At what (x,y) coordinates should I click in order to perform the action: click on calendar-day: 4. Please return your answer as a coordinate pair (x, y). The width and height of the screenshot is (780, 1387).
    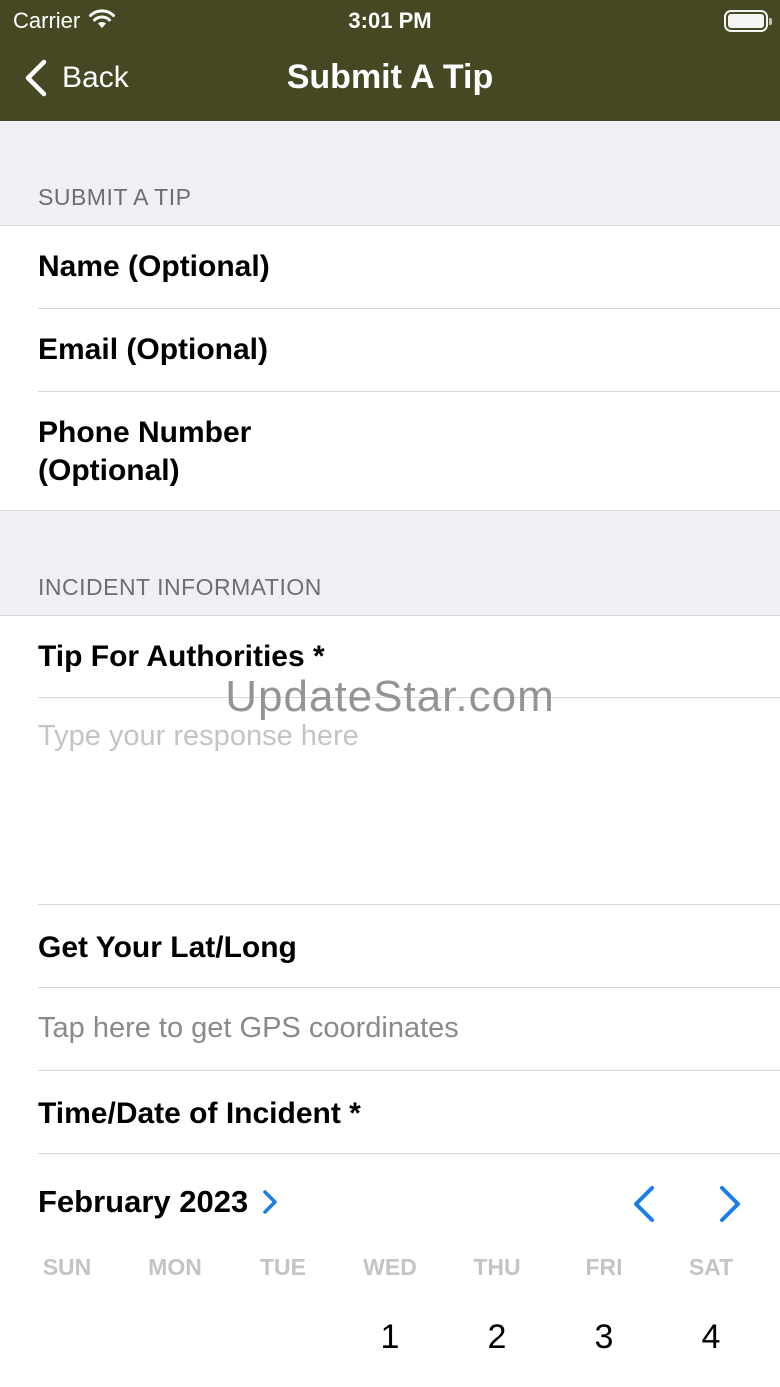
    Looking at the image, I should click on (711, 1337).